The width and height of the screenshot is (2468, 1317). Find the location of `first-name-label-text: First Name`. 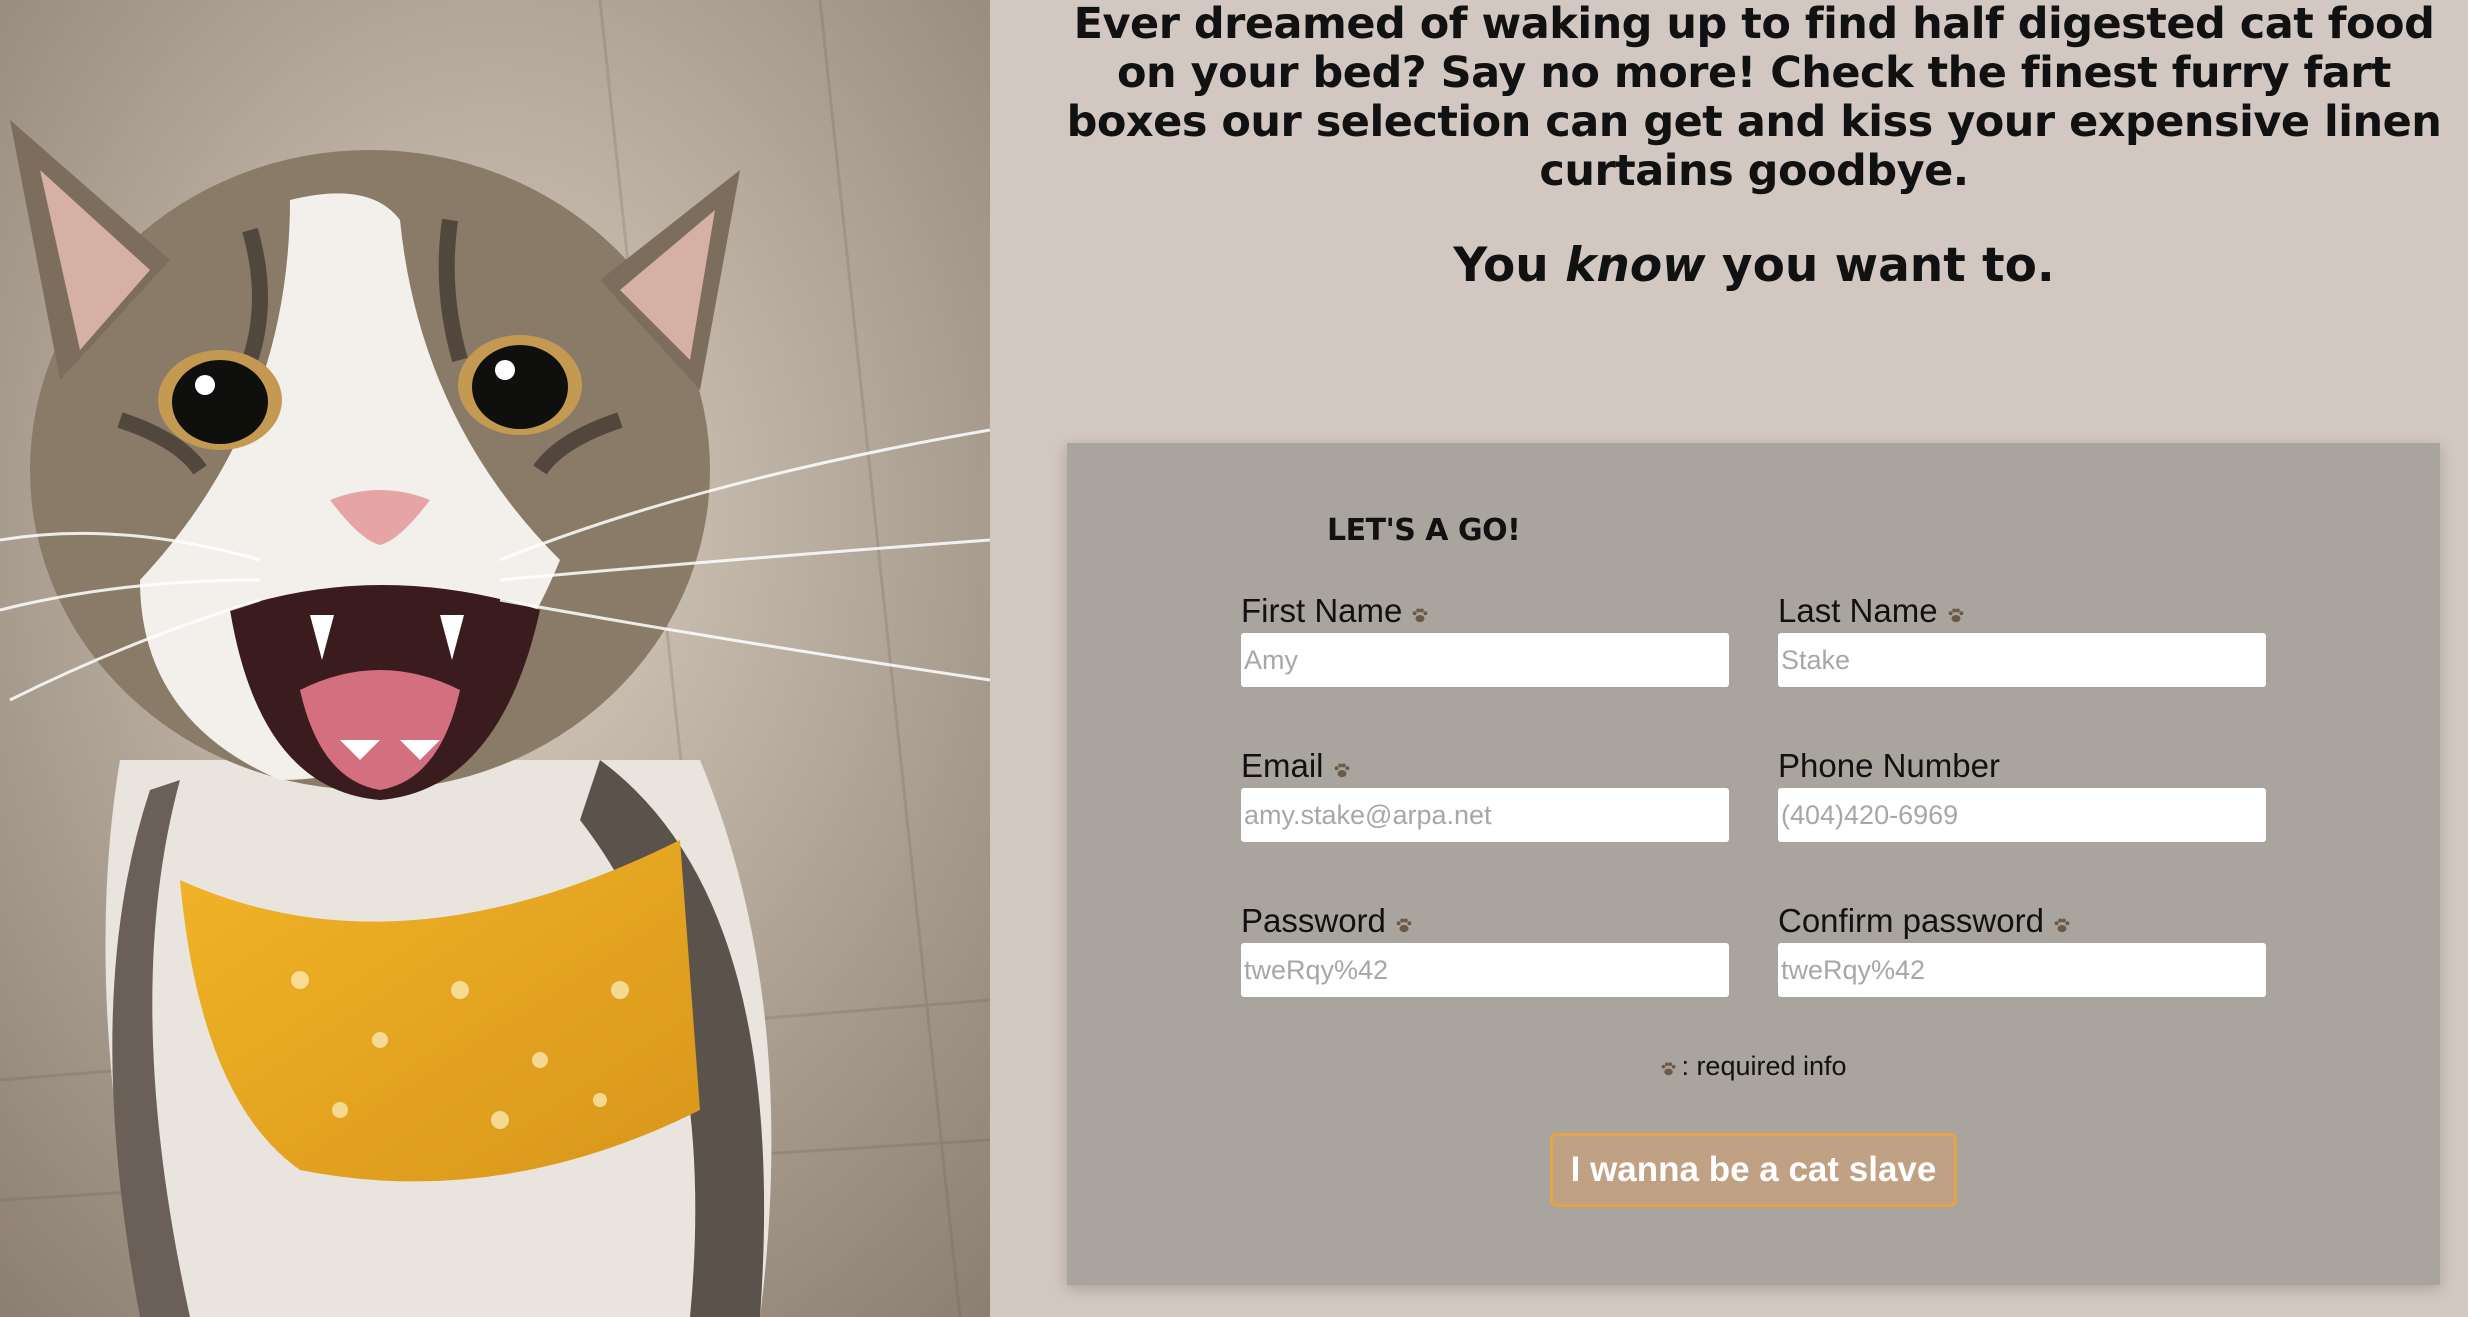

first-name-label-text: First Name is located at coordinates (1322, 610).